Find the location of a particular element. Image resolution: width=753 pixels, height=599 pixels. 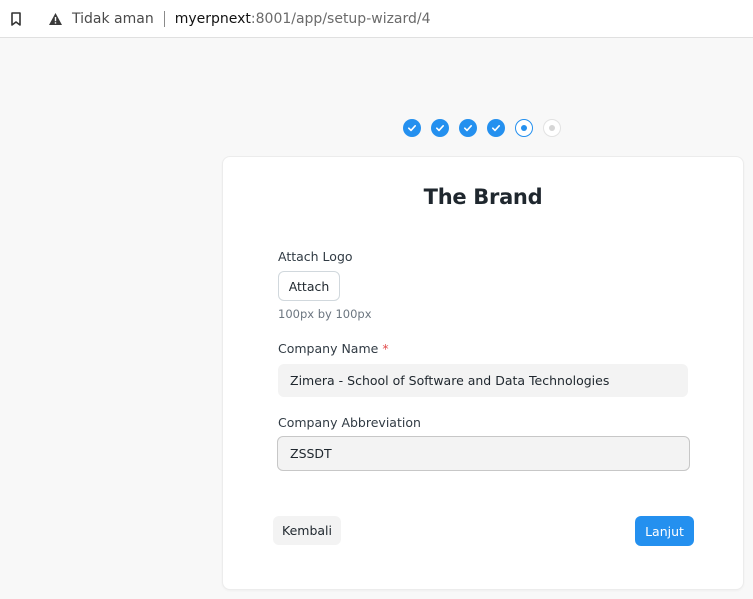

logo-size-hint: 100px by 100px is located at coordinates (325, 314).